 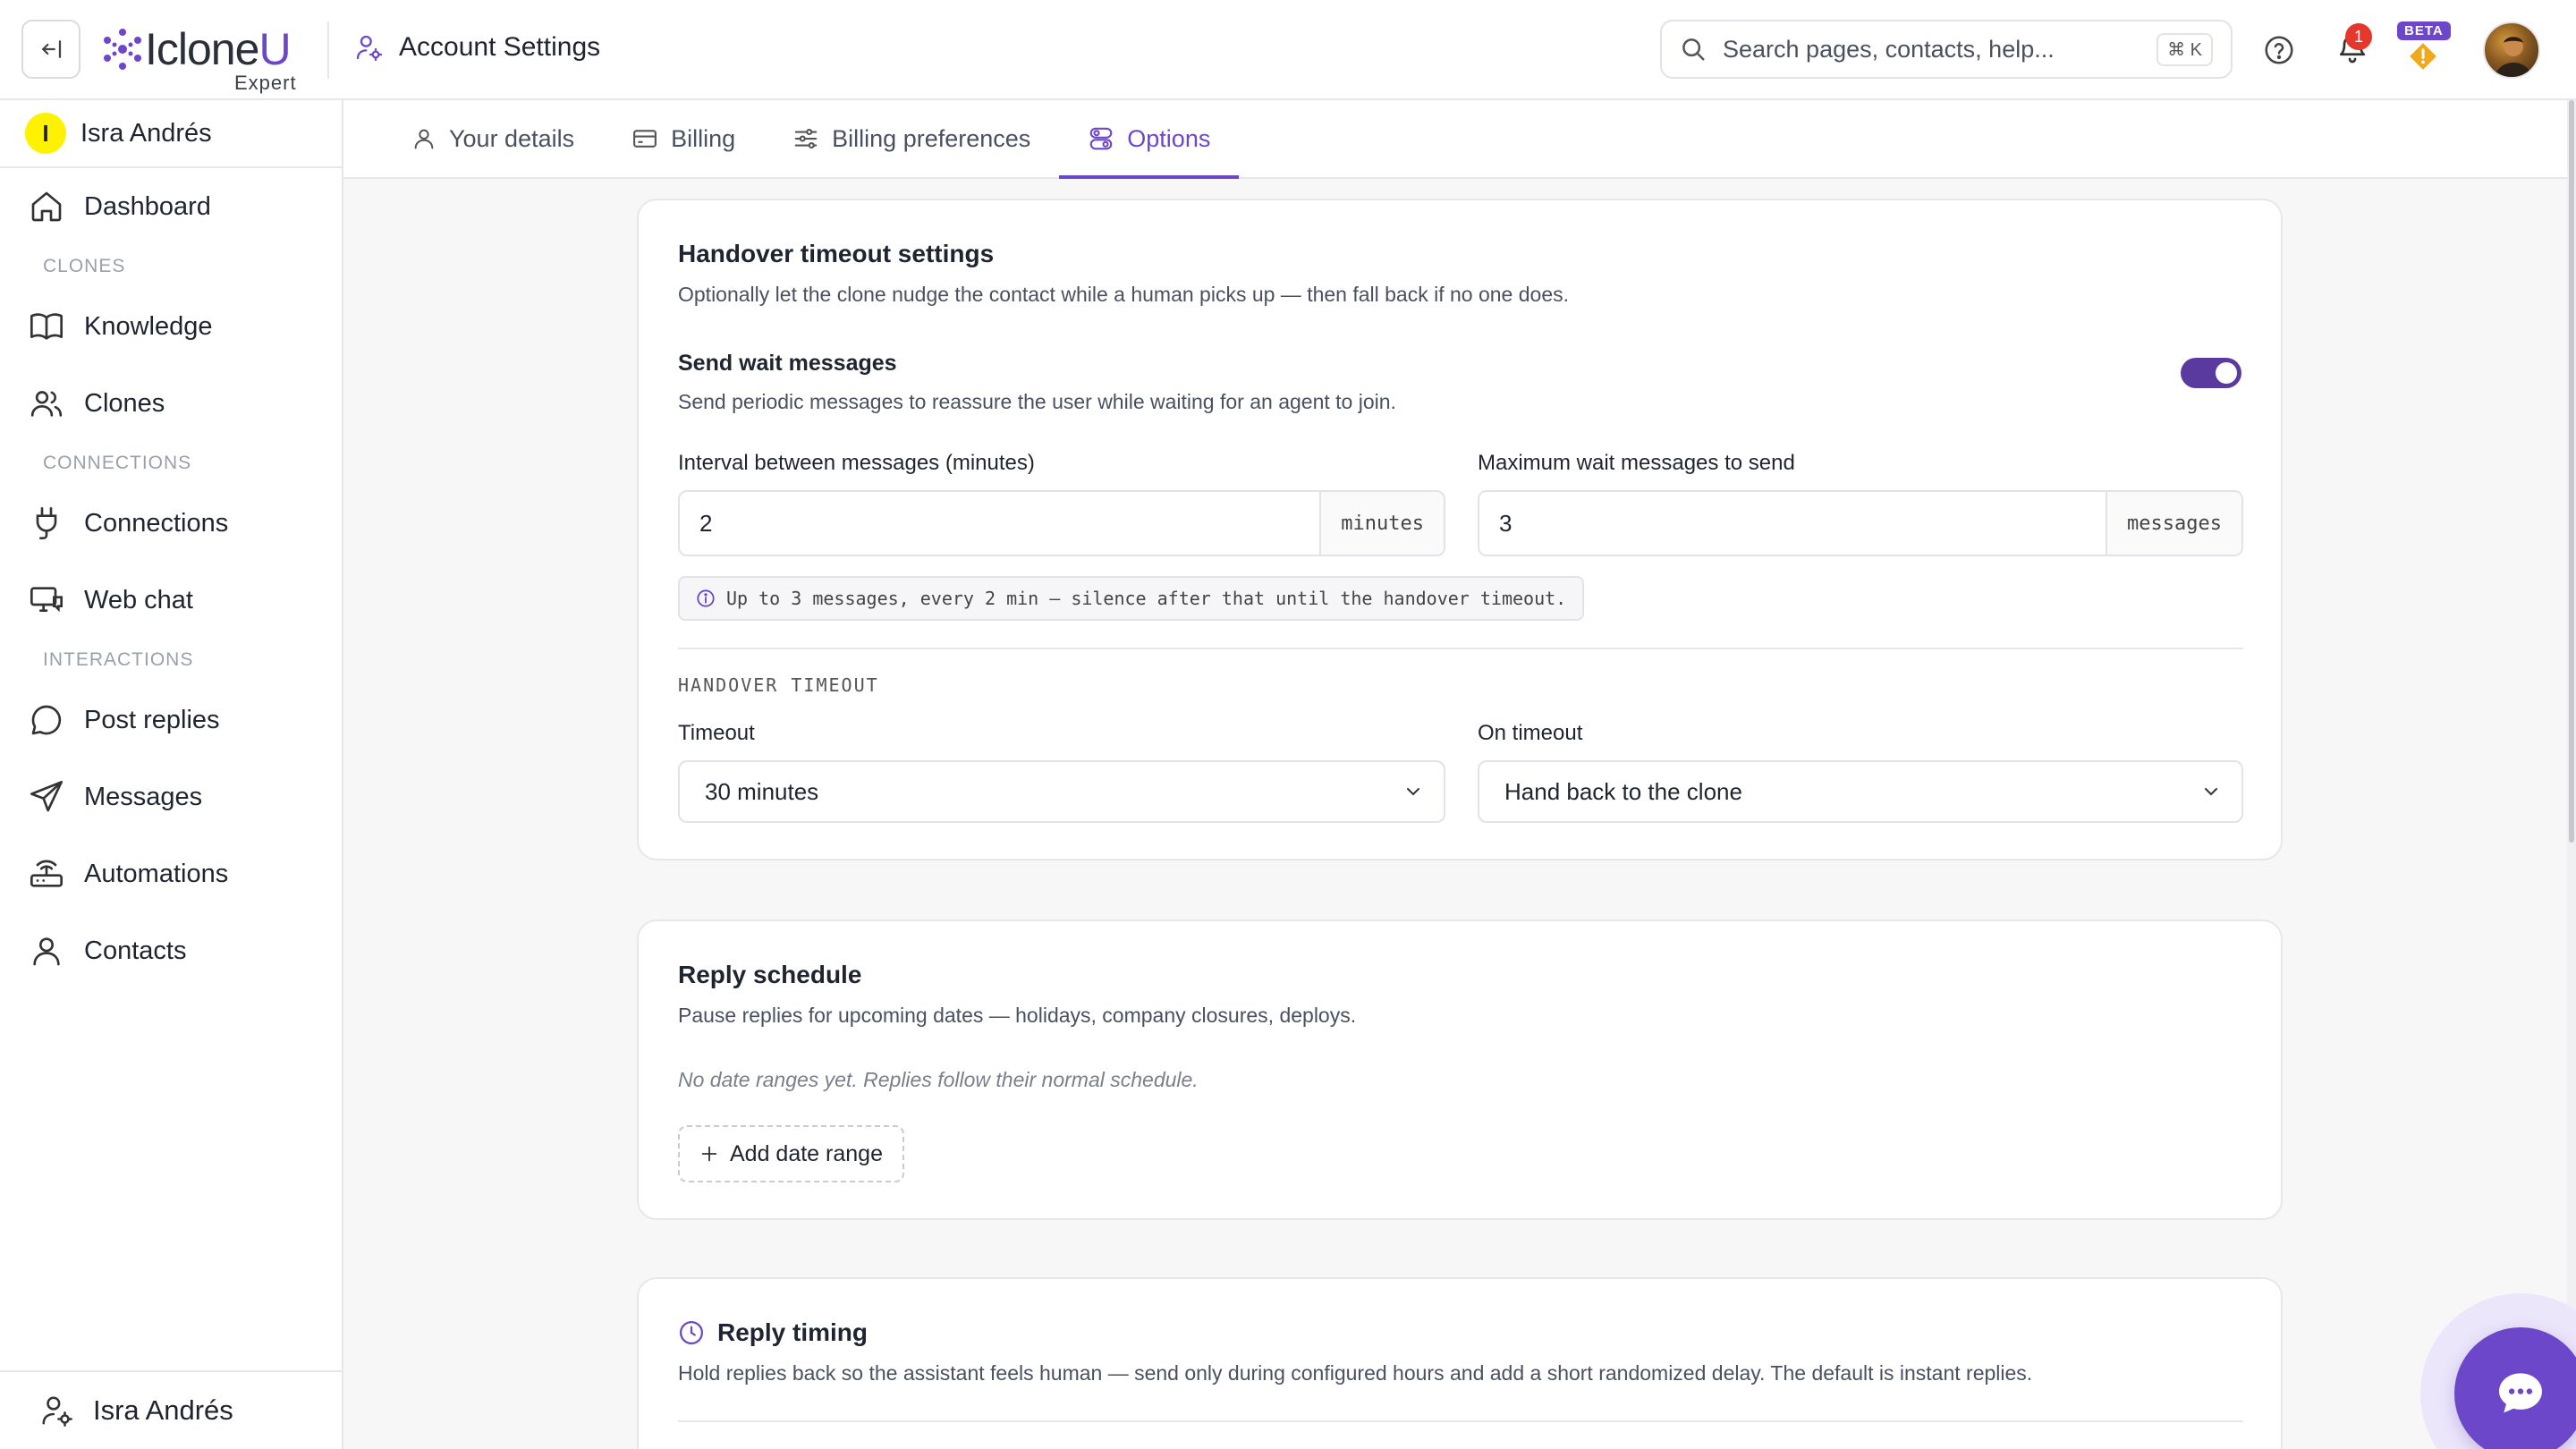 What do you see at coordinates (2173, 523) in the screenshot?
I see `max-messages-unit: messages` at bounding box center [2173, 523].